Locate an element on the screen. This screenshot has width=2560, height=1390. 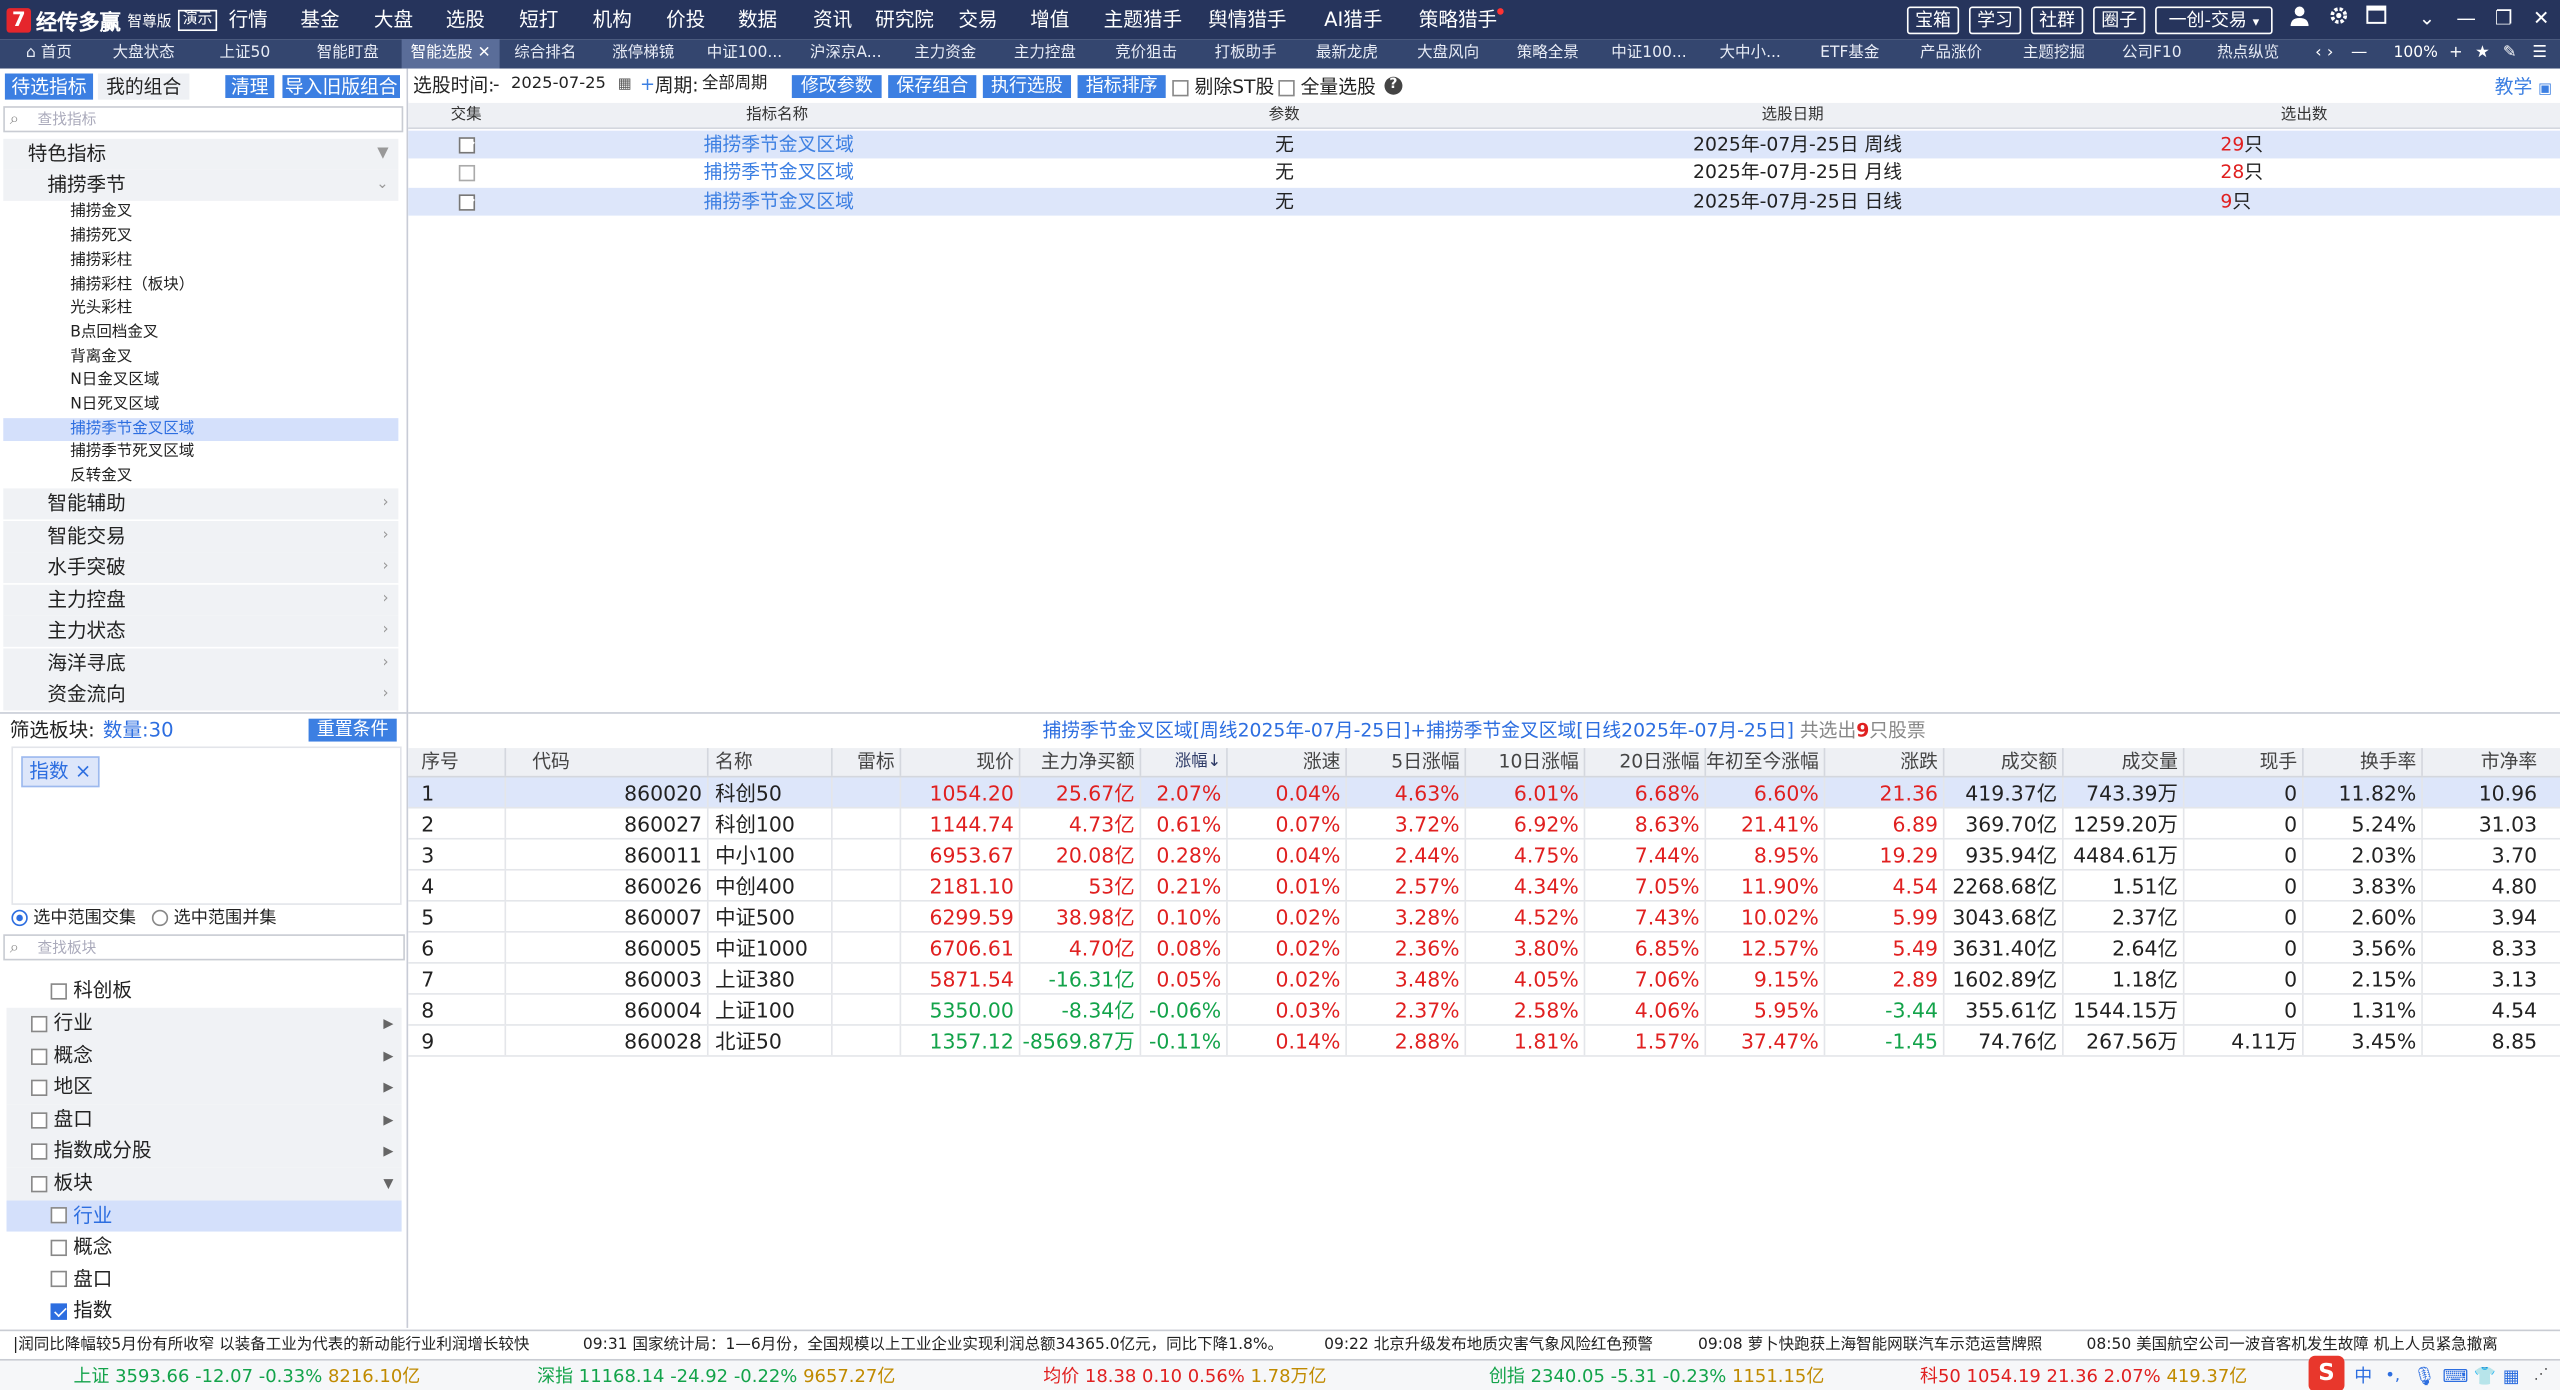
news-item: 08:50 美国航空公司一波音客机发生故障 机上人员紧急撤离 is located at coordinates (2292, 1345).